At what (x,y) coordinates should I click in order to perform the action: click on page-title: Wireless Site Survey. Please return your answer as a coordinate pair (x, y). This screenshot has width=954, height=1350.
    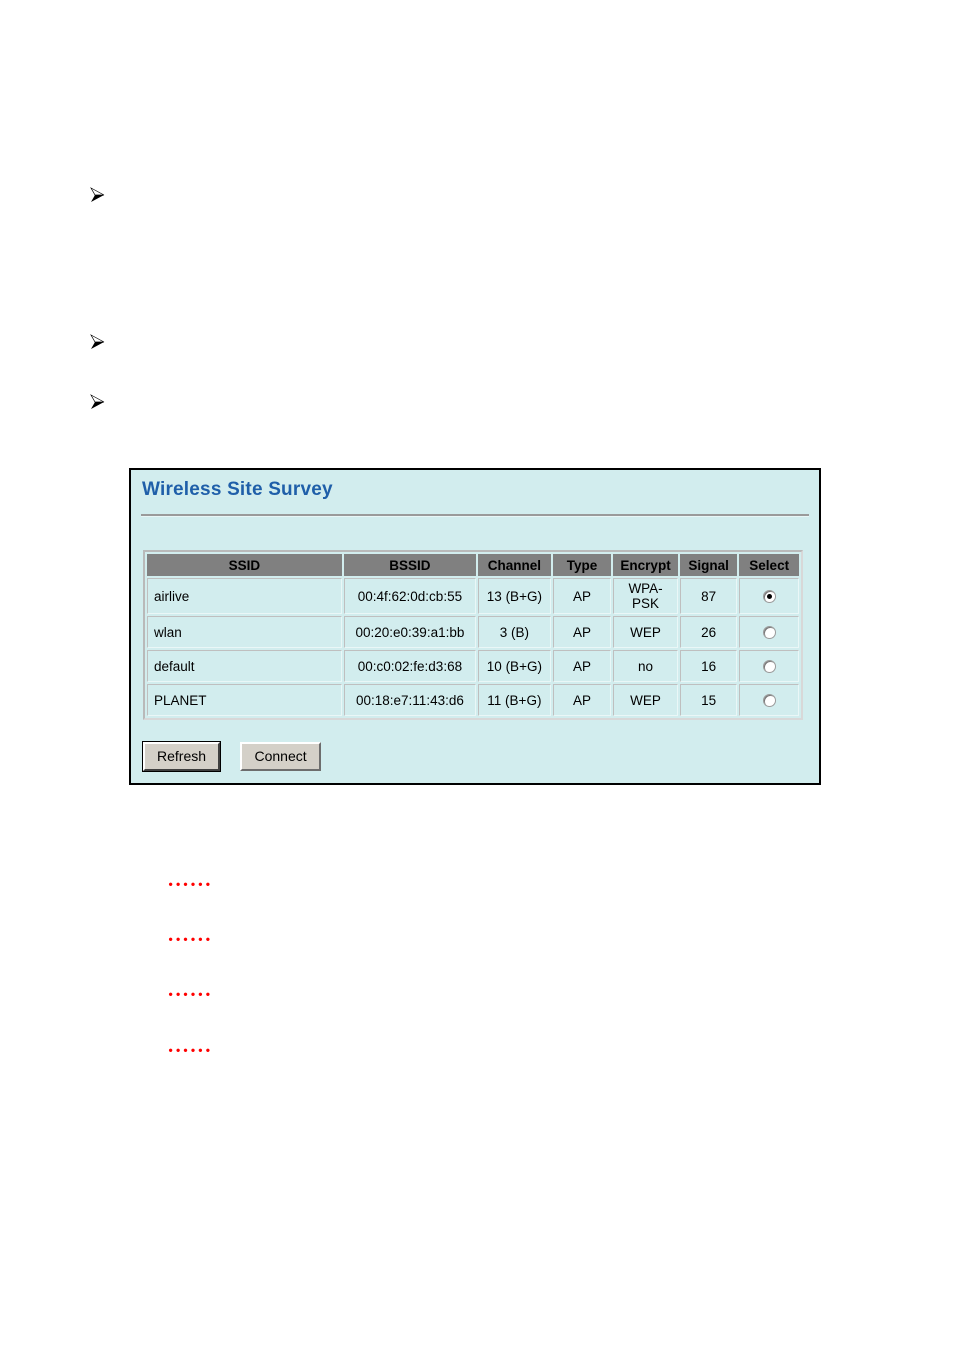
    Looking at the image, I should click on (237, 489).